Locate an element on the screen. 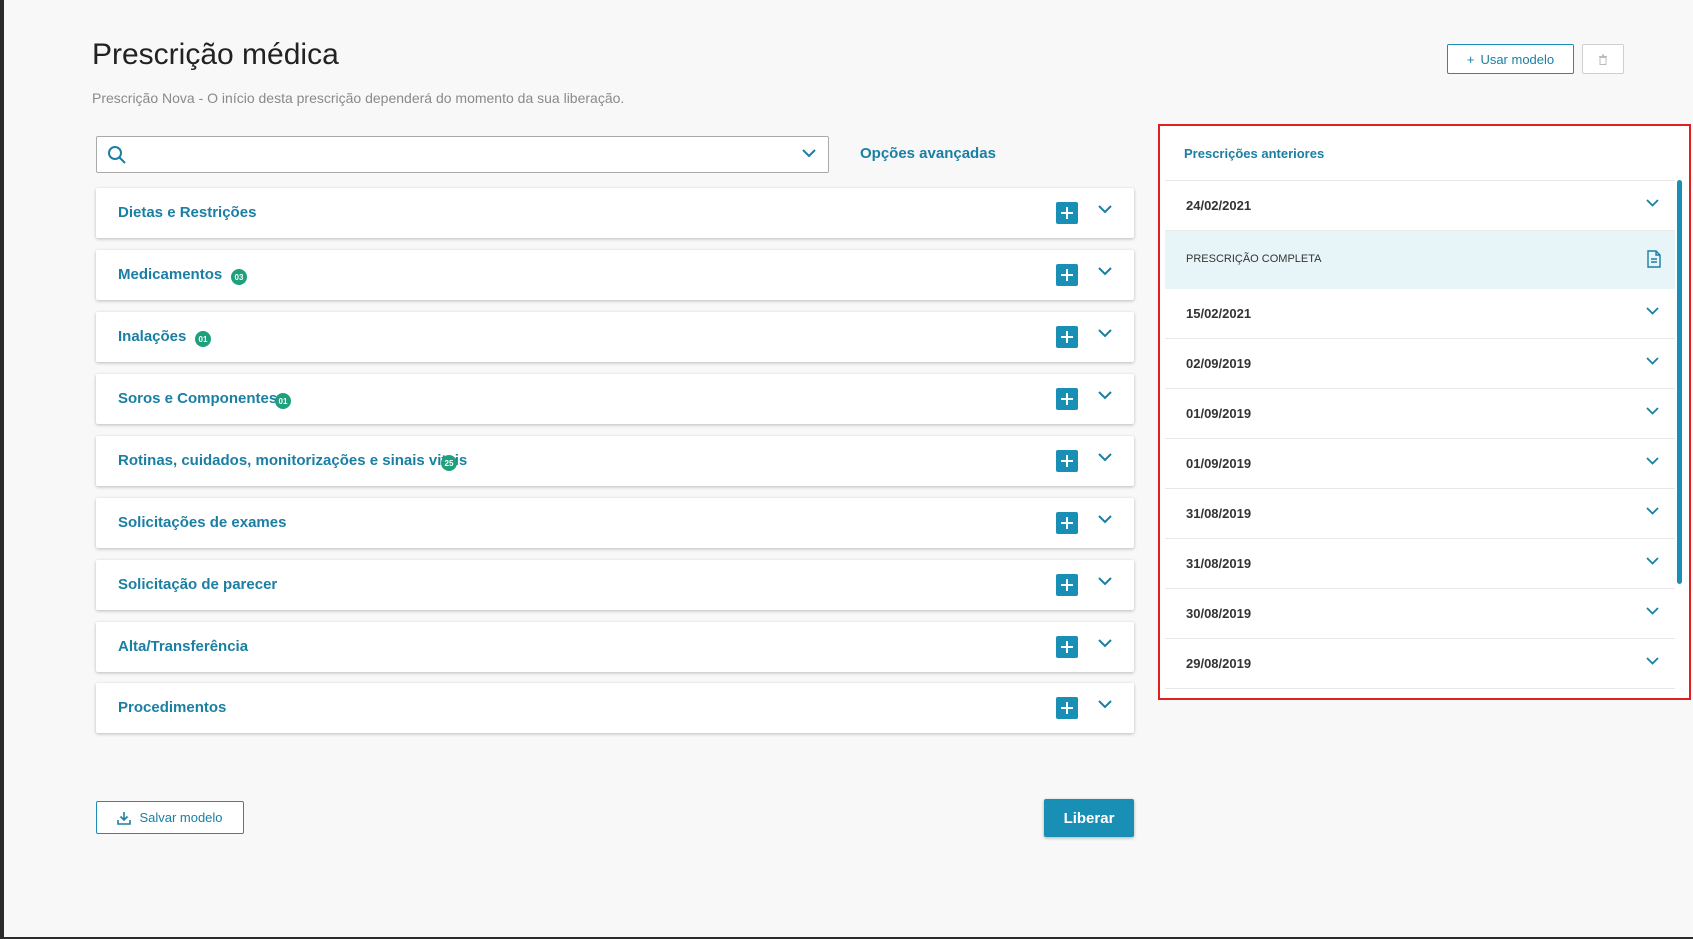 This screenshot has width=1693, height=939. prescription-date: 30/08/2019 is located at coordinates (1219, 613).